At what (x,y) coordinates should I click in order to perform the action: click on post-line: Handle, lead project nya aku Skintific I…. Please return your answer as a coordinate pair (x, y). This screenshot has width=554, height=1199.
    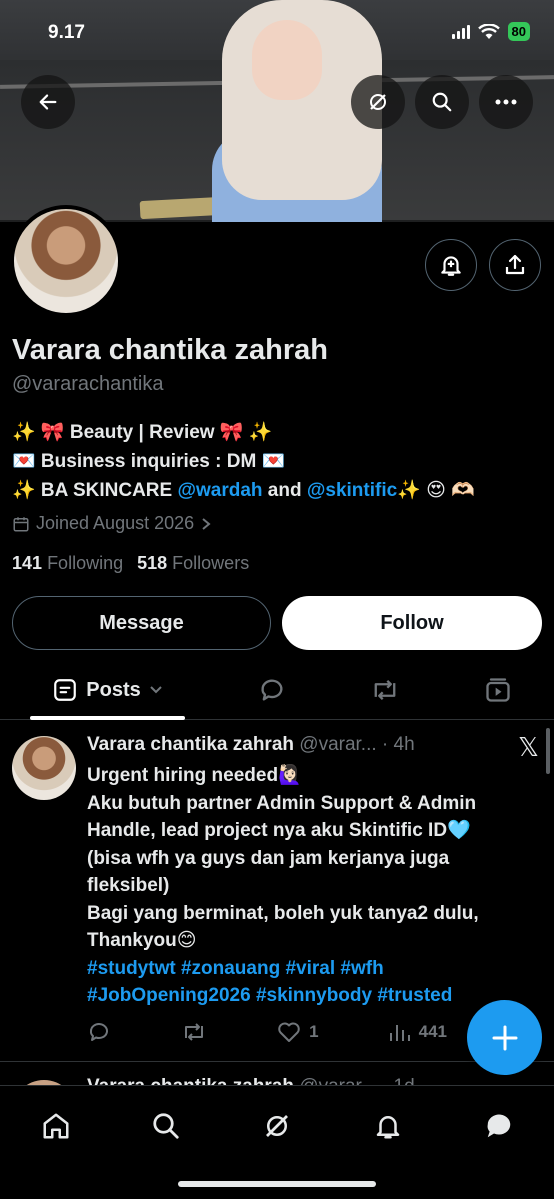
    Looking at the image, I should click on (279, 830).